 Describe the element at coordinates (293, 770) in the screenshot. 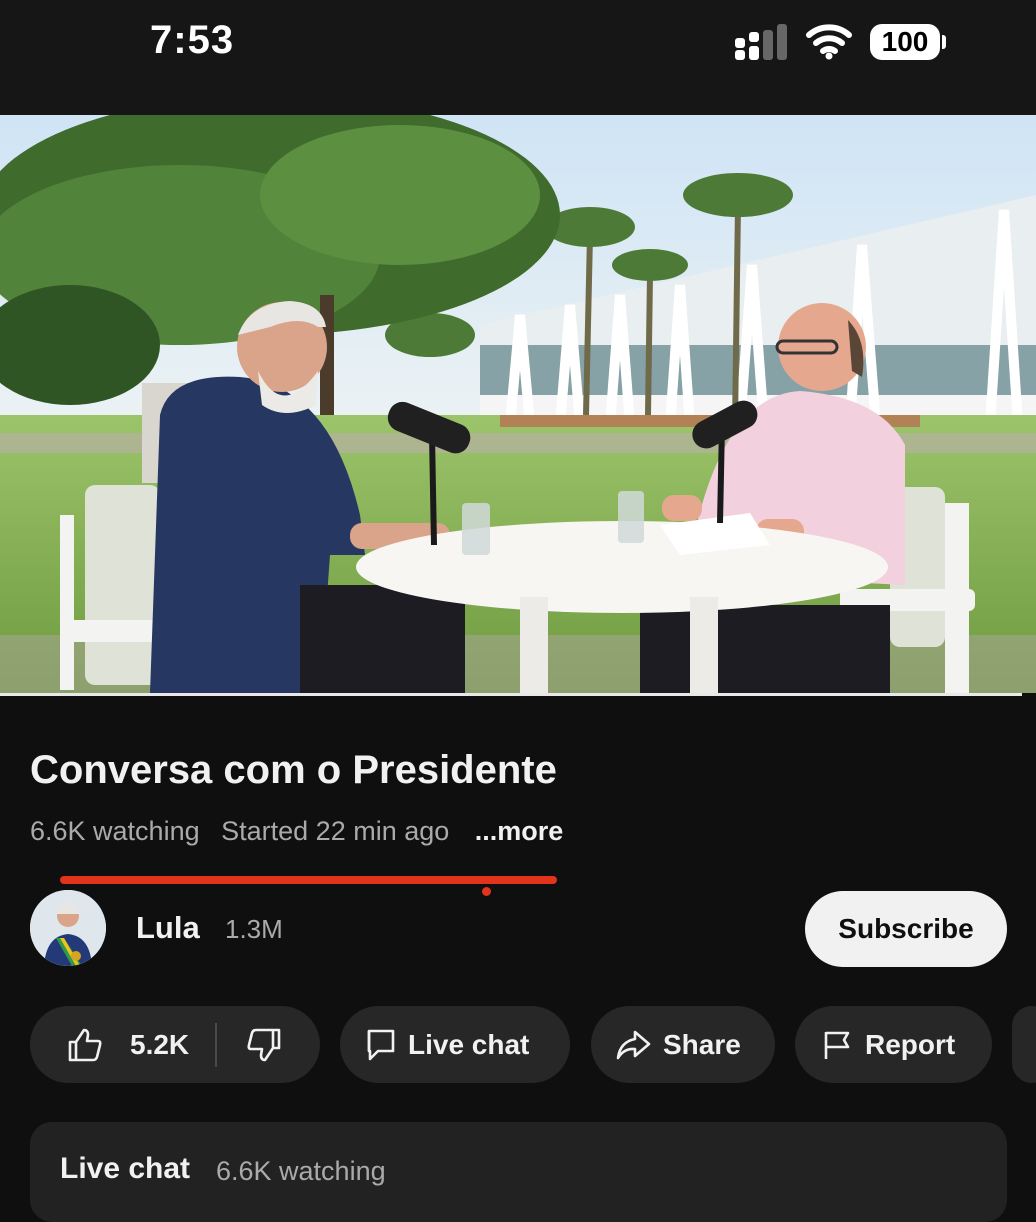

I see `video-title: Conversa com o Presidente` at that location.